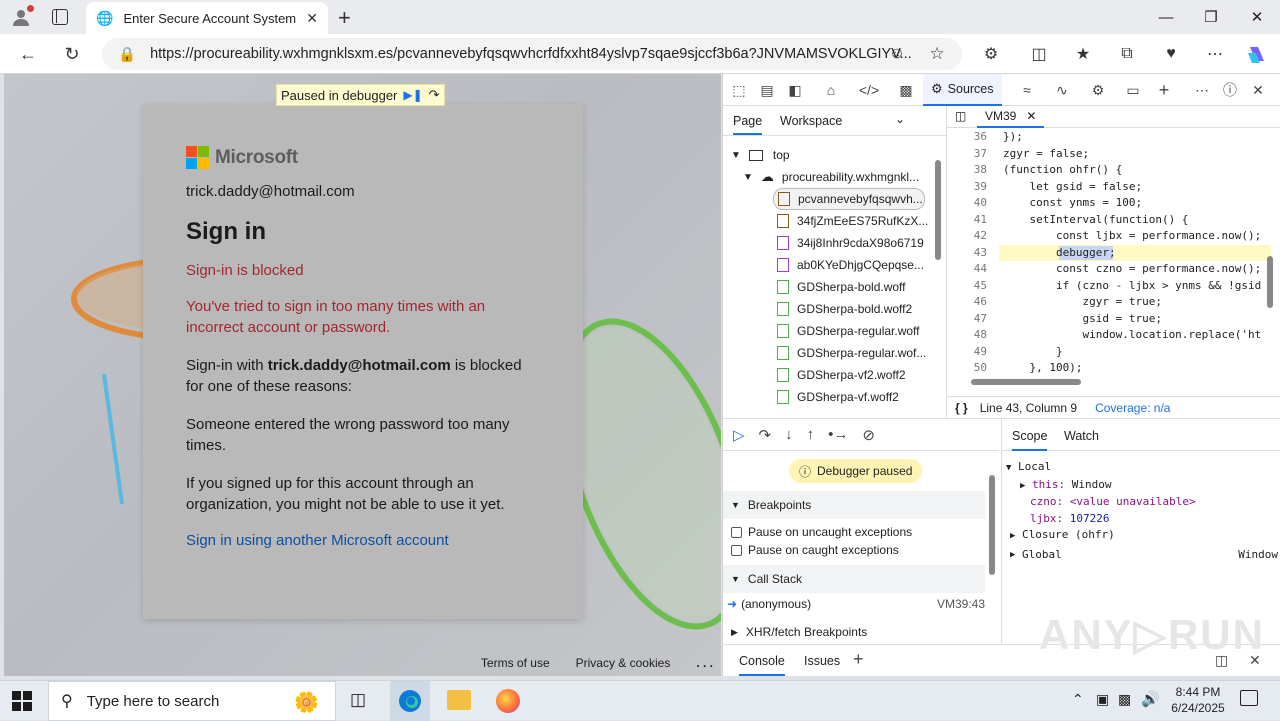  I want to click on deactivate-breakpoints-button: ⊘, so click(868, 435).